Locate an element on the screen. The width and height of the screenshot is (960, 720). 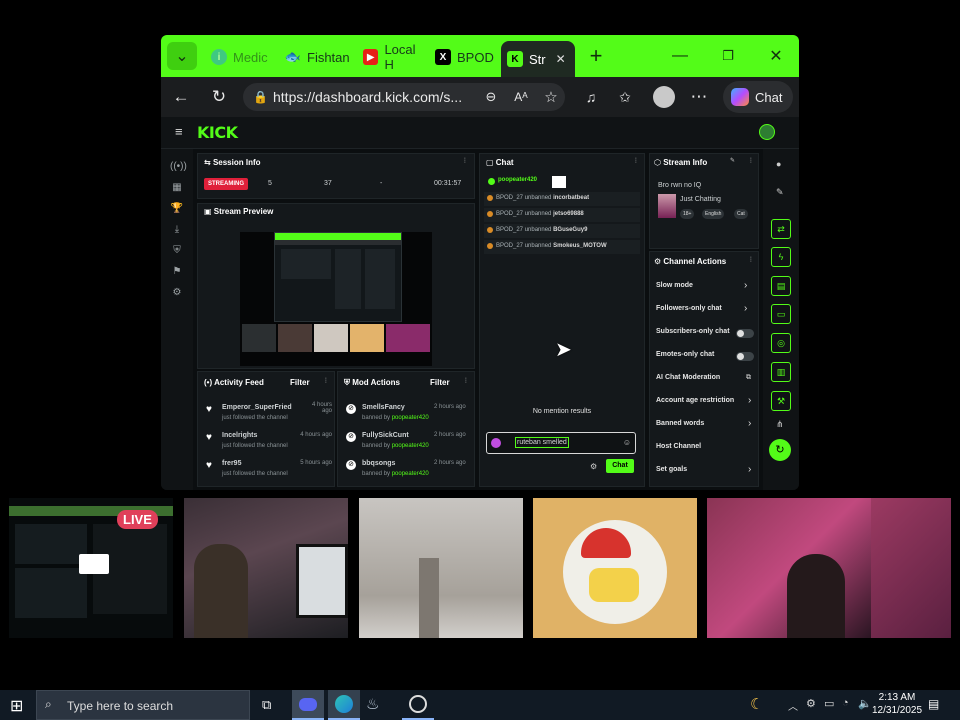
mod-description: banned by is located at coordinates (376, 474).